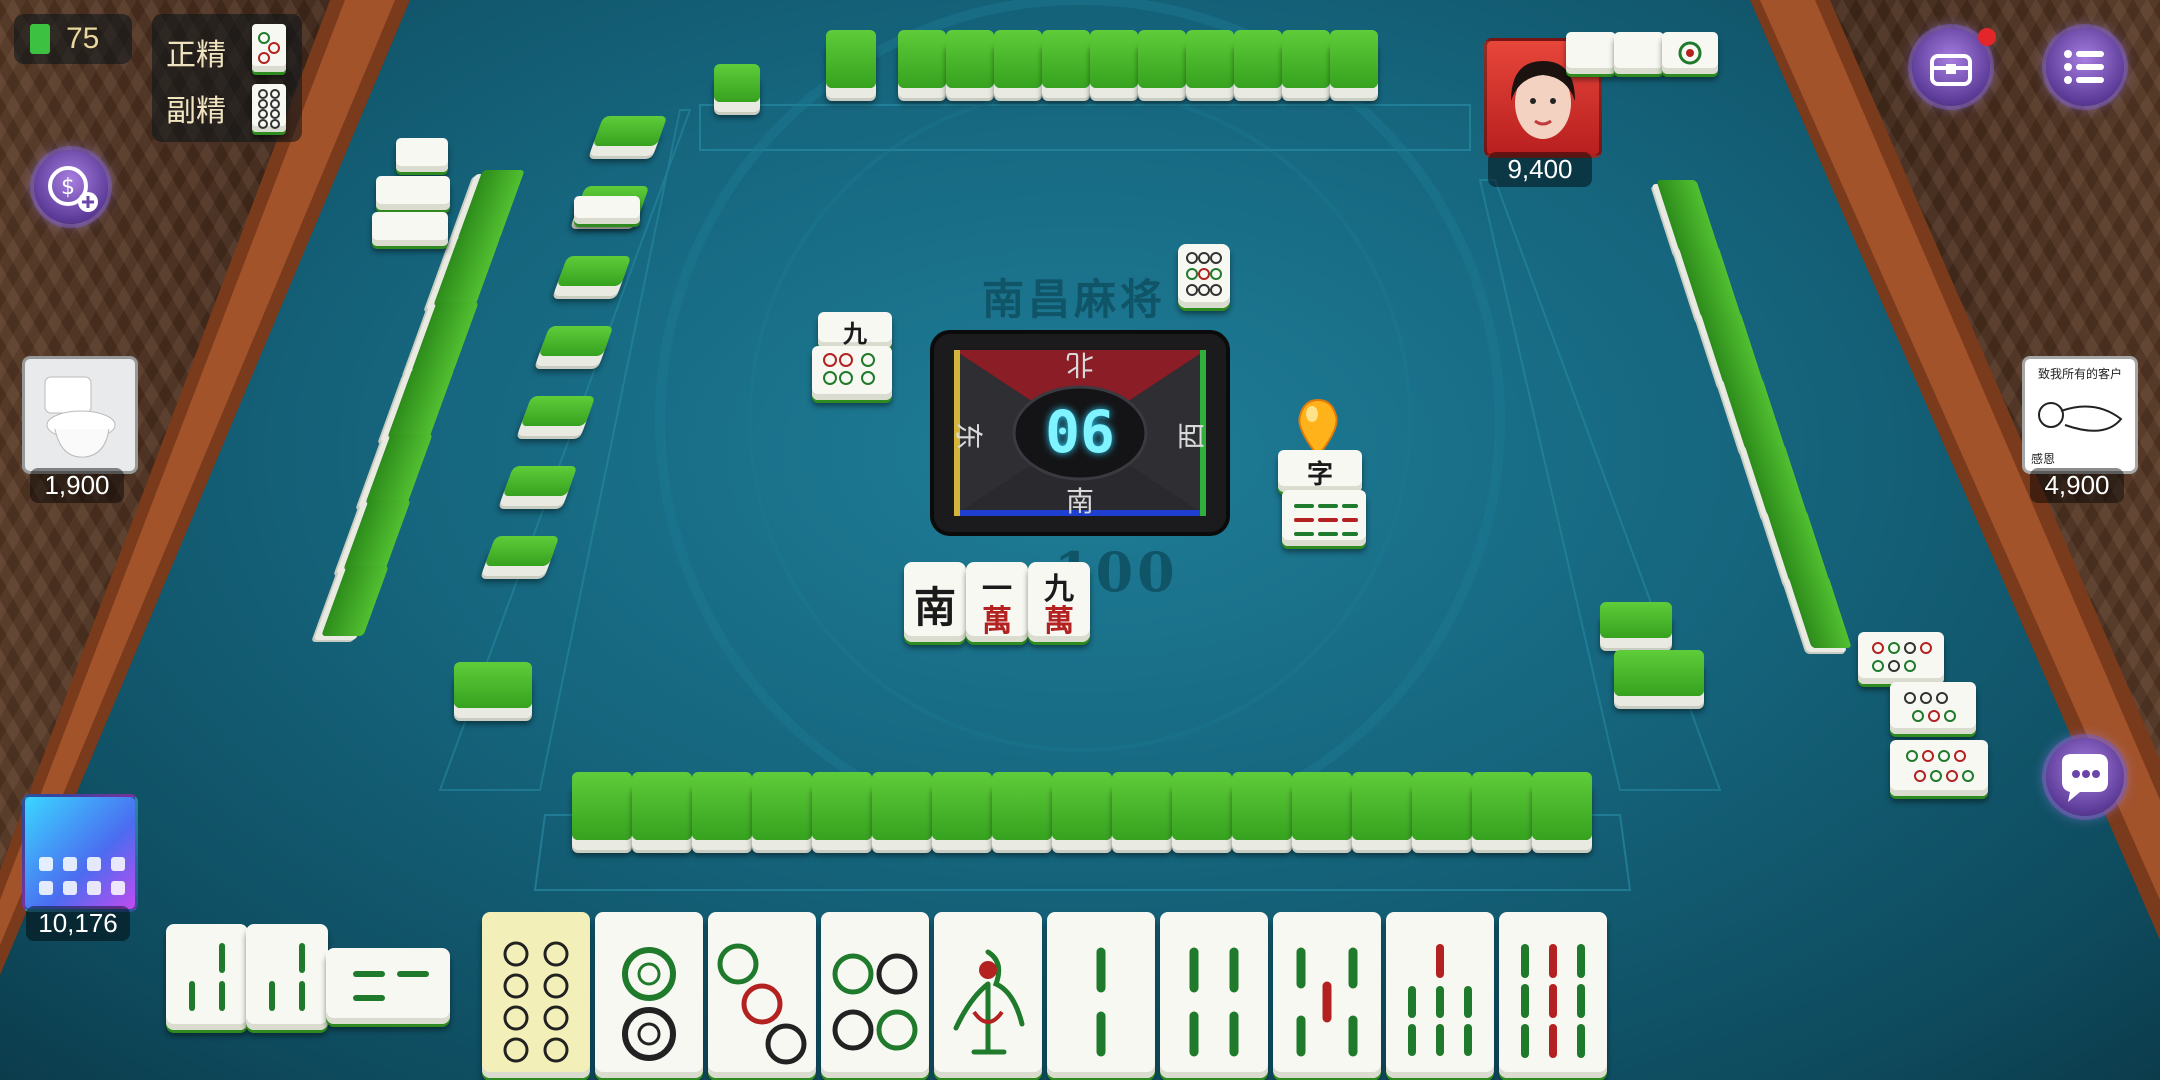 This screenshot has height=1080, width=2160. Describe the element at coordinates (1954, 67) in the screenshot. I see `treasure-button` at that location.